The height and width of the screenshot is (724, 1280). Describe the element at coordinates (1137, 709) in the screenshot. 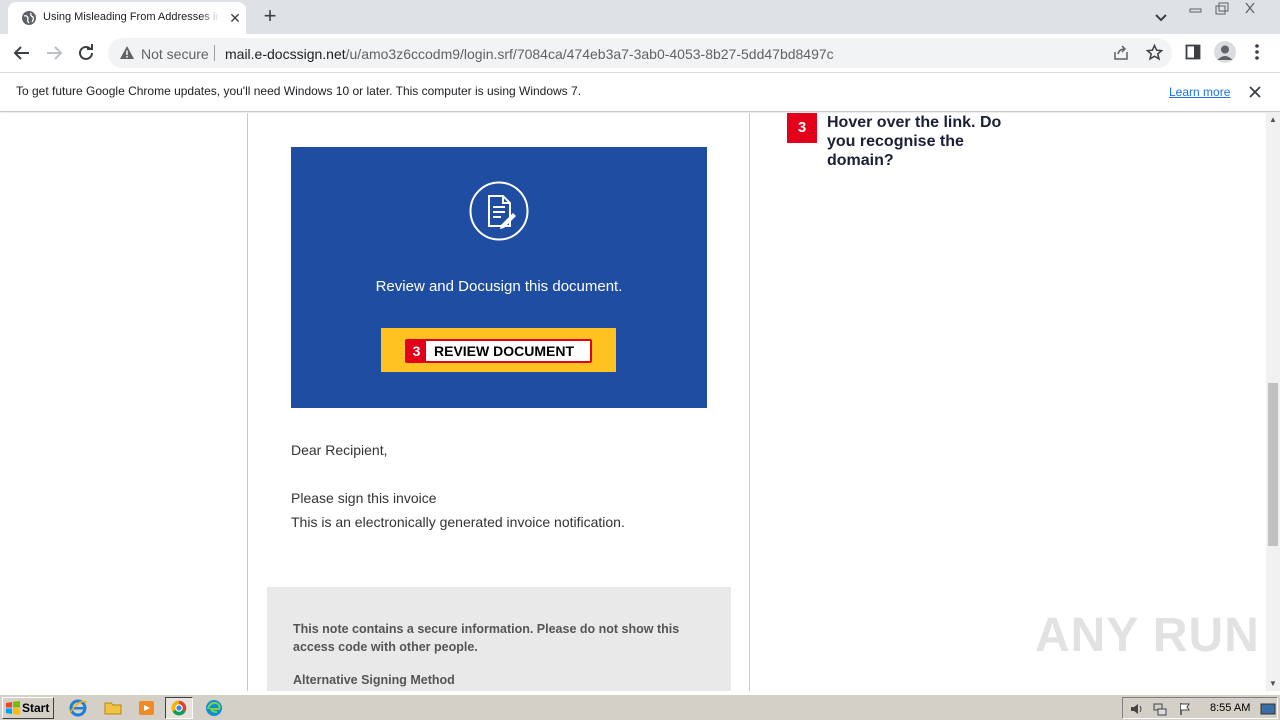

I see `speaker-icon` at that location.